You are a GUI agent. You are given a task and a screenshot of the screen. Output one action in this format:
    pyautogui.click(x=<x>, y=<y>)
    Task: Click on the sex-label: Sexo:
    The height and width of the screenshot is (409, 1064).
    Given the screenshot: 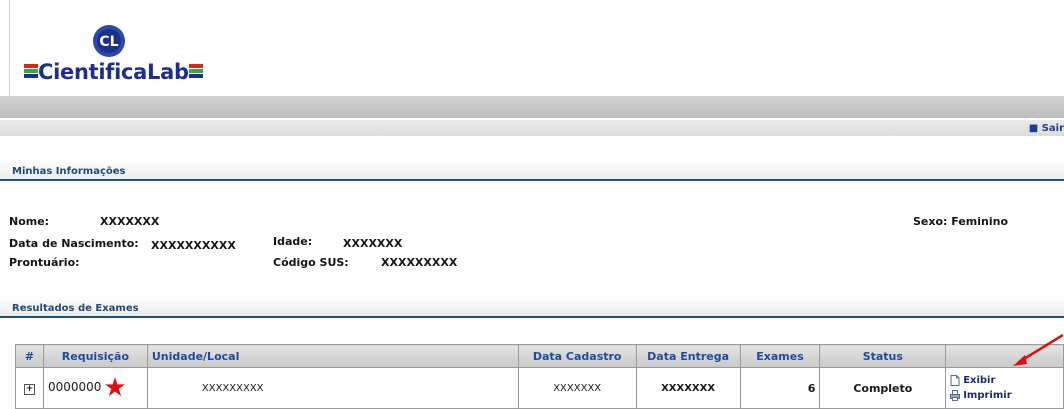 What is the action you would take?
    pyautogui.click(x=930, y=221)
    